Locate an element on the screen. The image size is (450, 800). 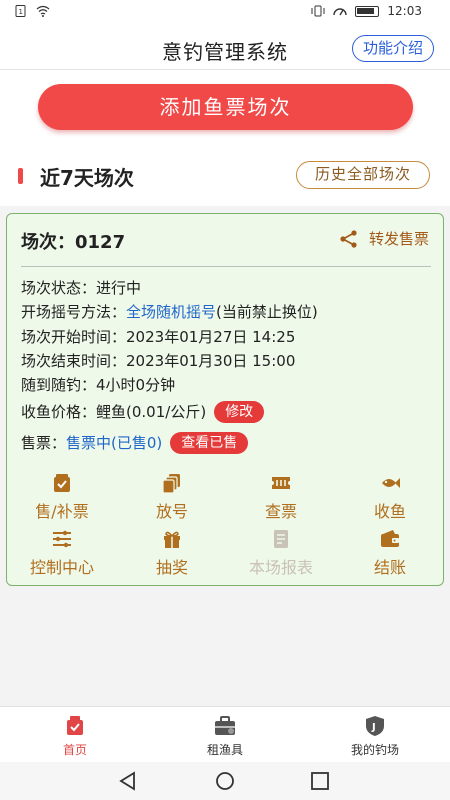
home-ticket-icon is located at coordinates (75, 725).